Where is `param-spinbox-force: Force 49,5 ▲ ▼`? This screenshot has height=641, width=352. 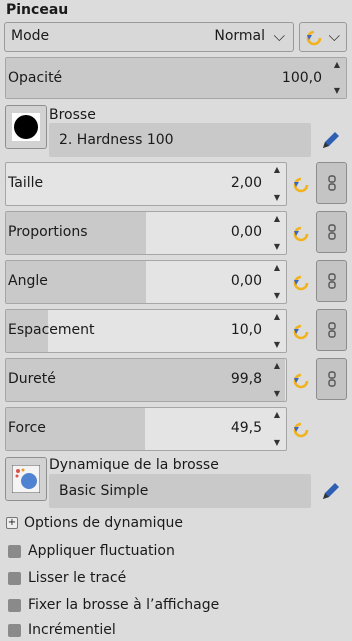
param-spinbox-force: Force 49,5 ▲ ▼ is located at coordinates (146, 429).